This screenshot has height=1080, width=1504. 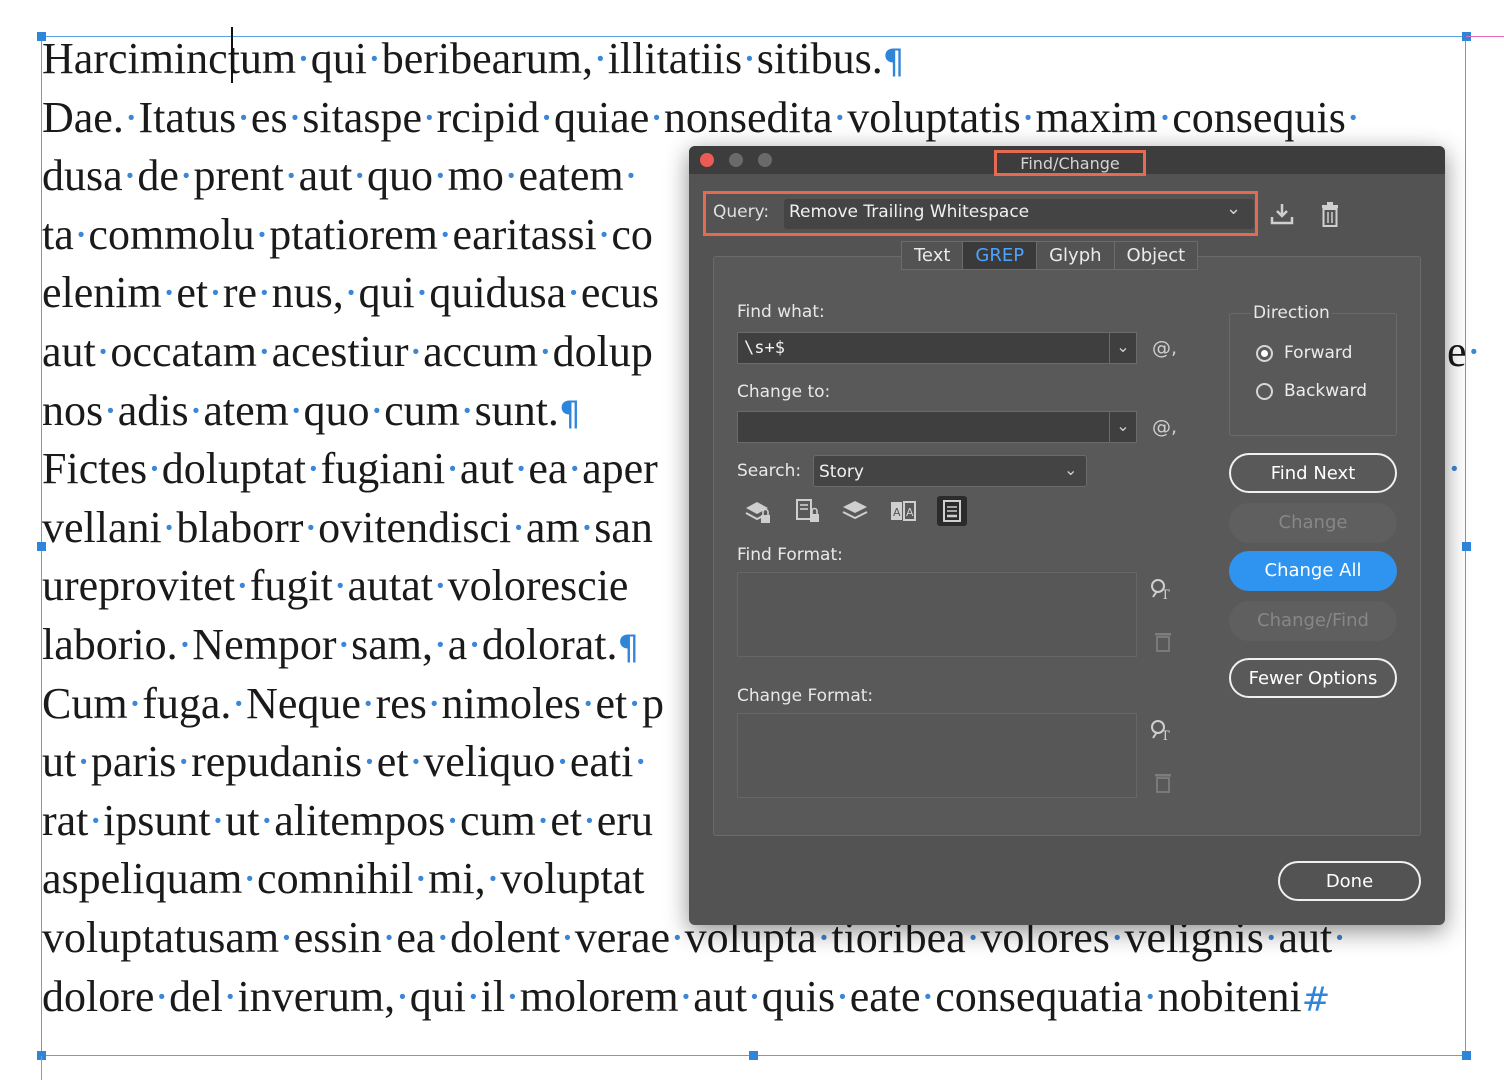 What do you see at coordinates (1075, 255) in the screenshot?
I see `tab-glyph: Glyph` at bounding box center [1075, 255].